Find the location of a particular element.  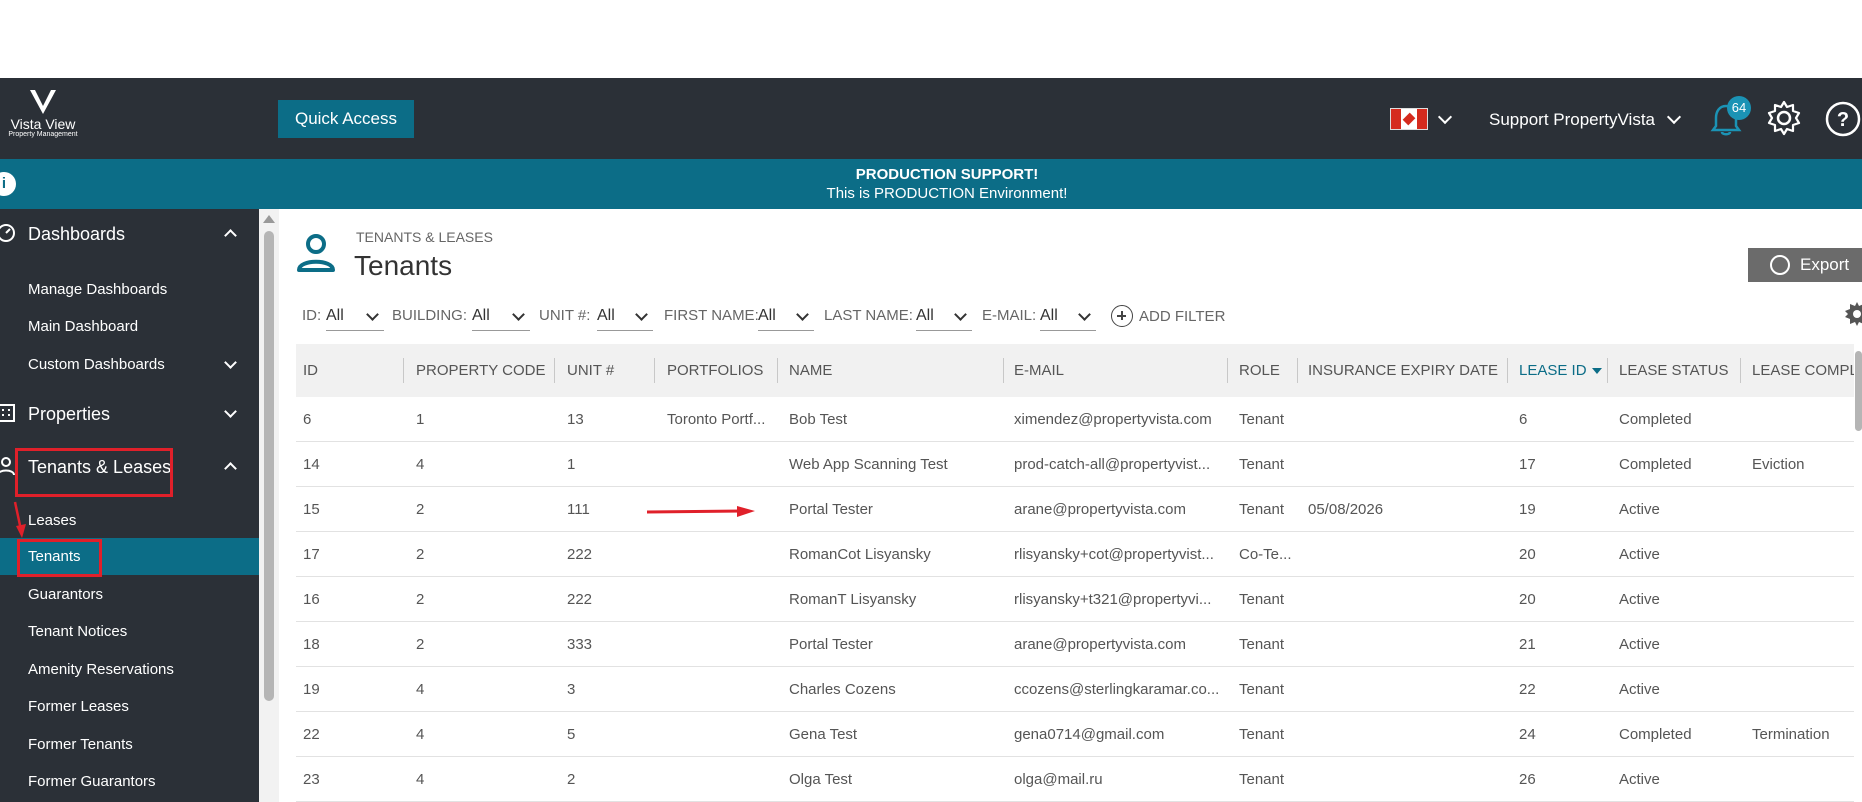

filter-last-name: LAST NAME: All is located at coordinates (899, 317).